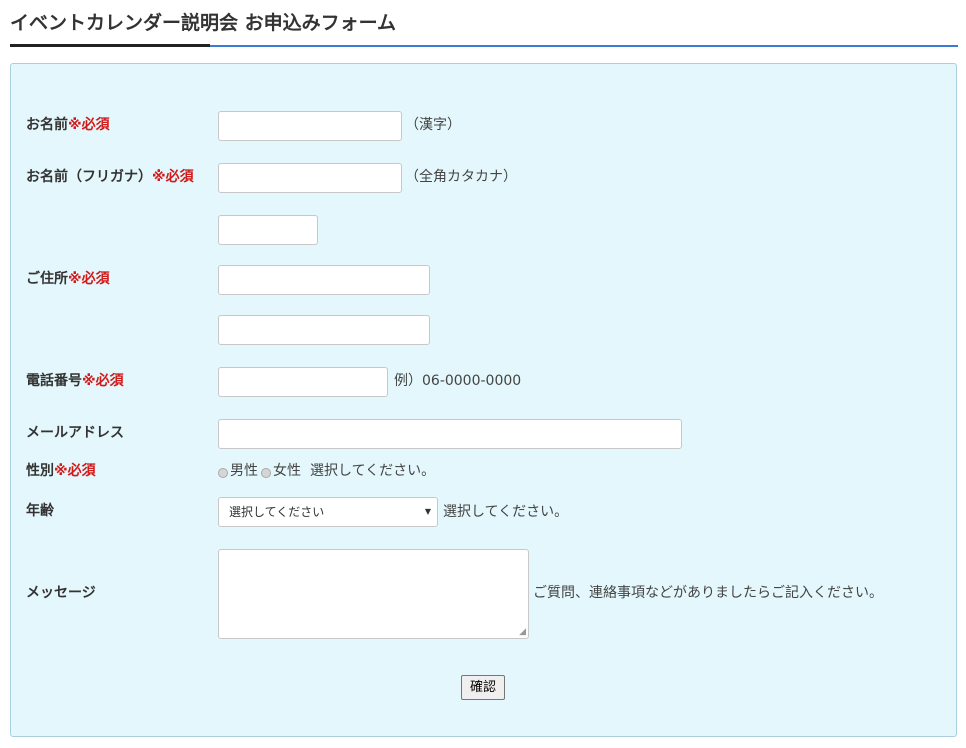  I want to click on address-line2-input, so click(324, 330).